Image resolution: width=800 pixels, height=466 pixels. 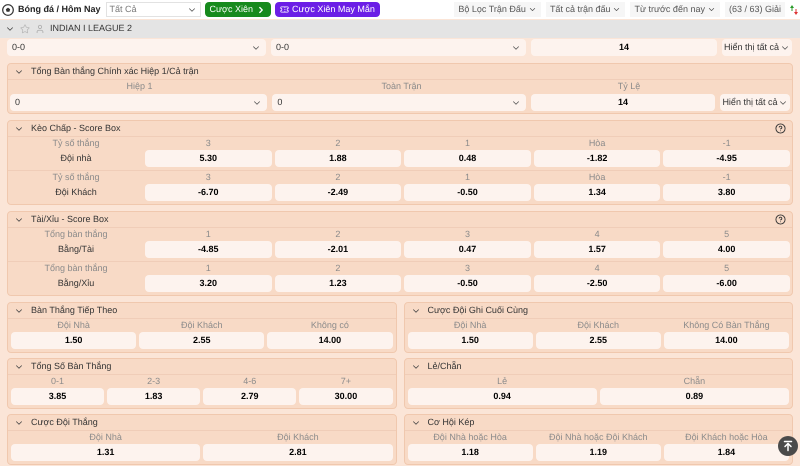 I want to click on odds-cell: 1.23, so click(x=338, y=283).